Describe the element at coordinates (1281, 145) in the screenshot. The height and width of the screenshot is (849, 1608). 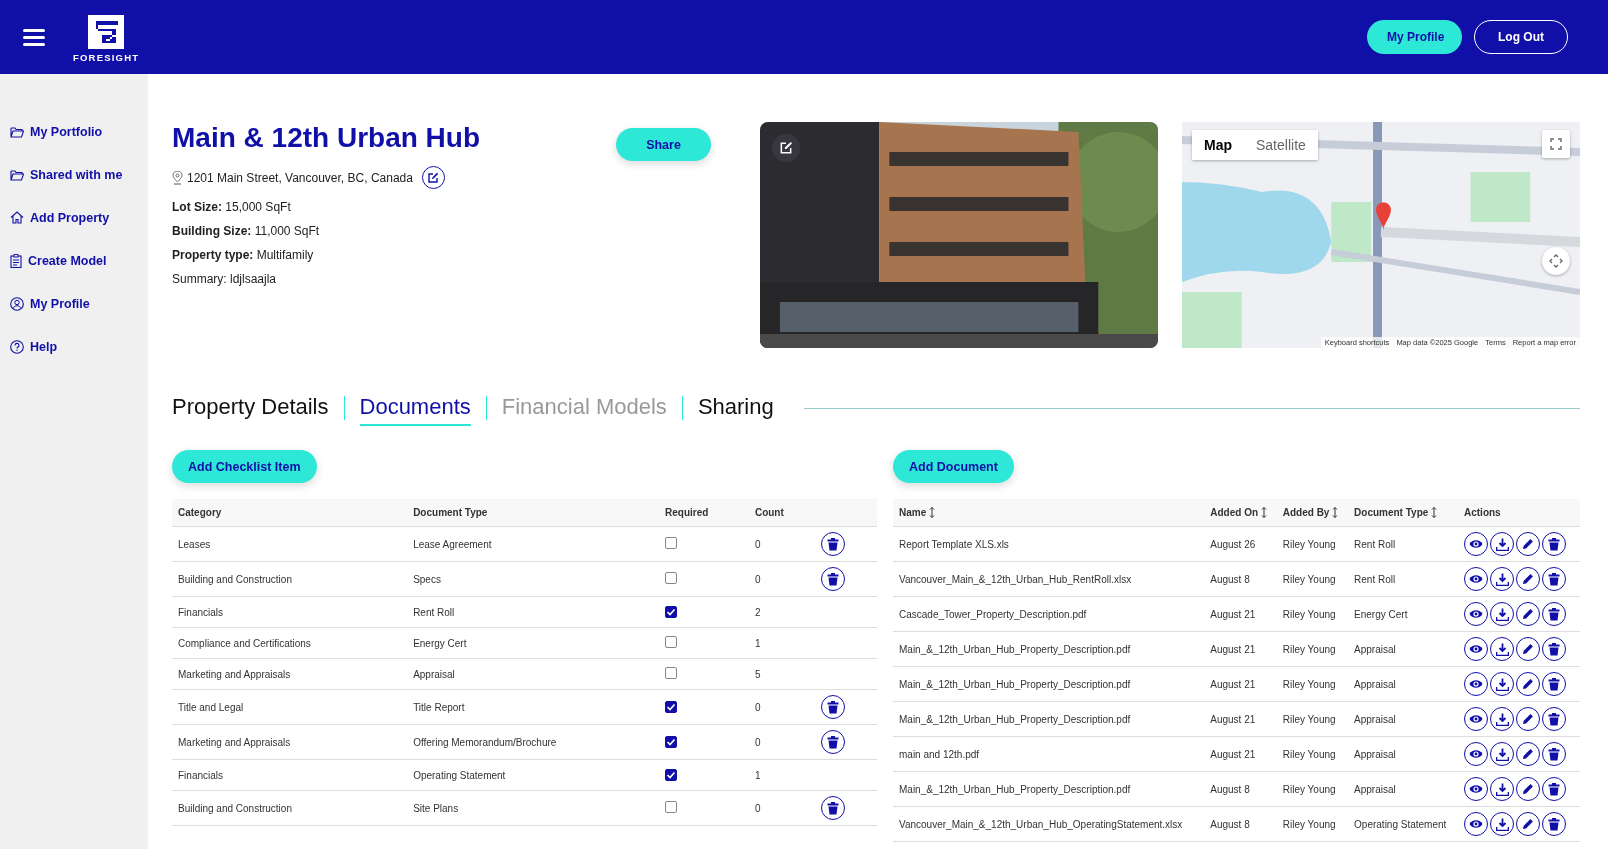
I see `map-type-button: Satellite` at that location.